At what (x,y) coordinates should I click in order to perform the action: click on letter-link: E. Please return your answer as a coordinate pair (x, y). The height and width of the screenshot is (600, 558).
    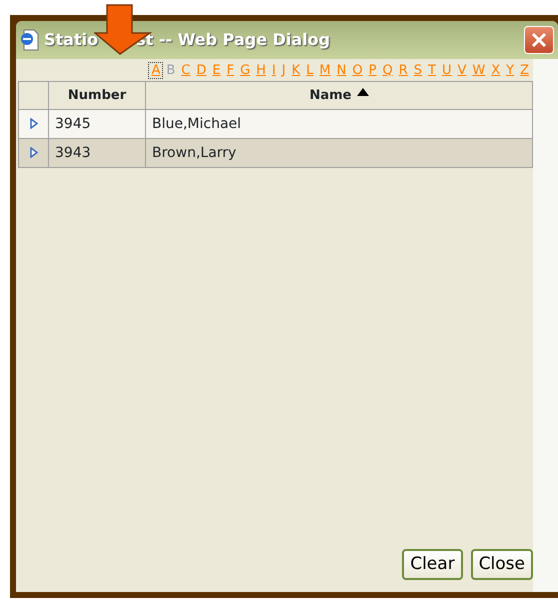
    Looking at the image, I should click on (216, 70).